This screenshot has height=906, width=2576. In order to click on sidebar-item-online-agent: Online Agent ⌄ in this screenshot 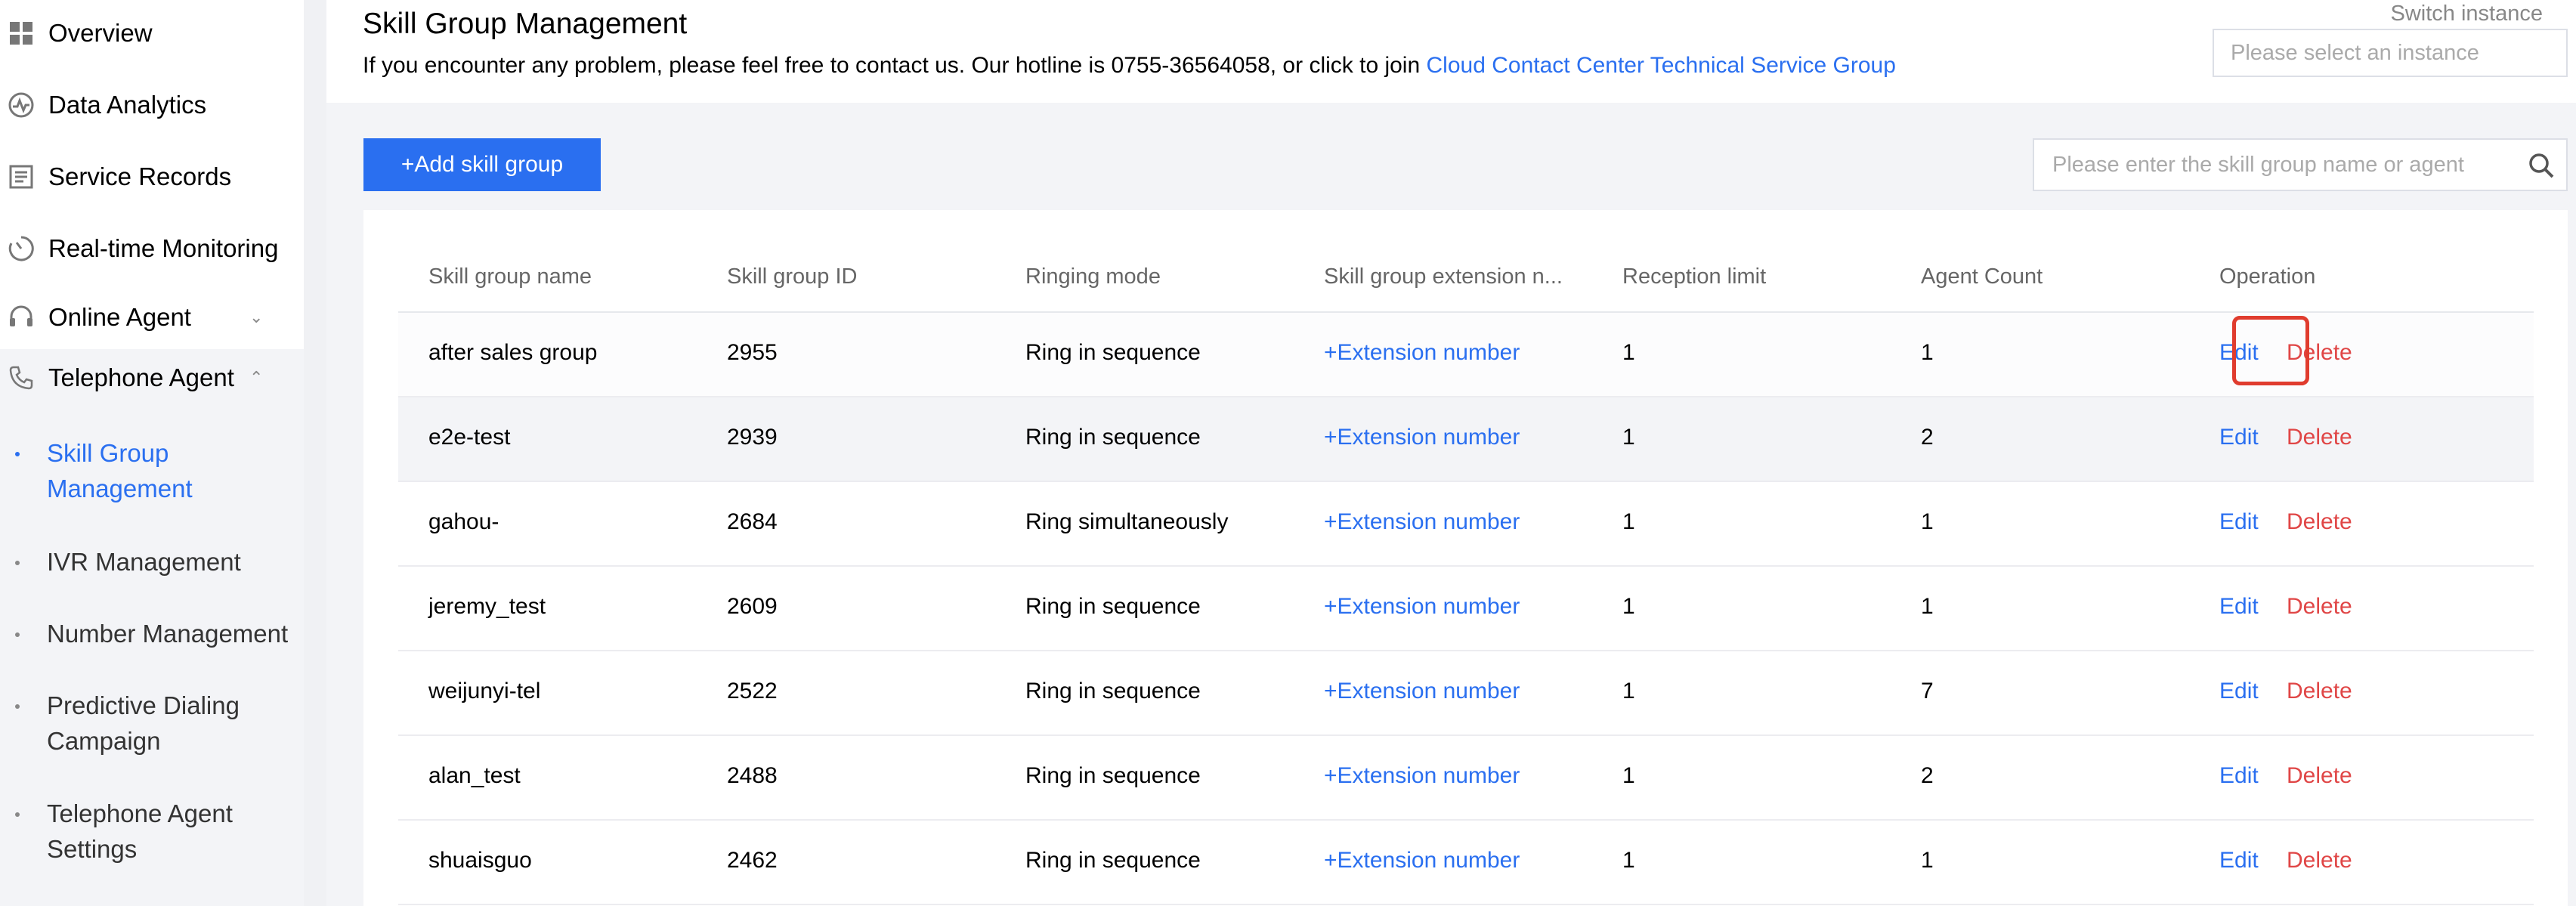, I will do `click(152, 317)`.